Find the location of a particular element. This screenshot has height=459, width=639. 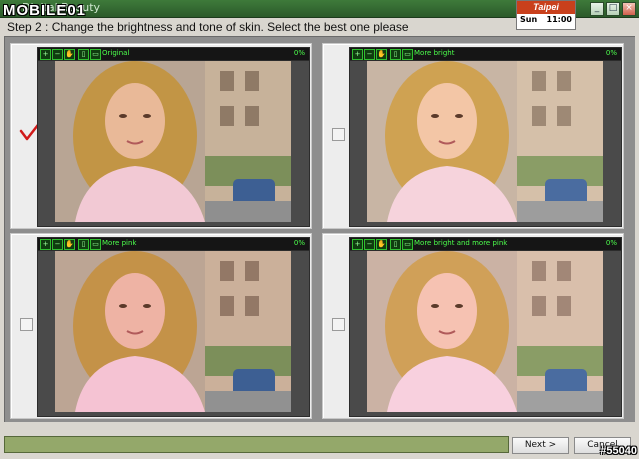

next-button: Next > is located at coordinates (540, 445).